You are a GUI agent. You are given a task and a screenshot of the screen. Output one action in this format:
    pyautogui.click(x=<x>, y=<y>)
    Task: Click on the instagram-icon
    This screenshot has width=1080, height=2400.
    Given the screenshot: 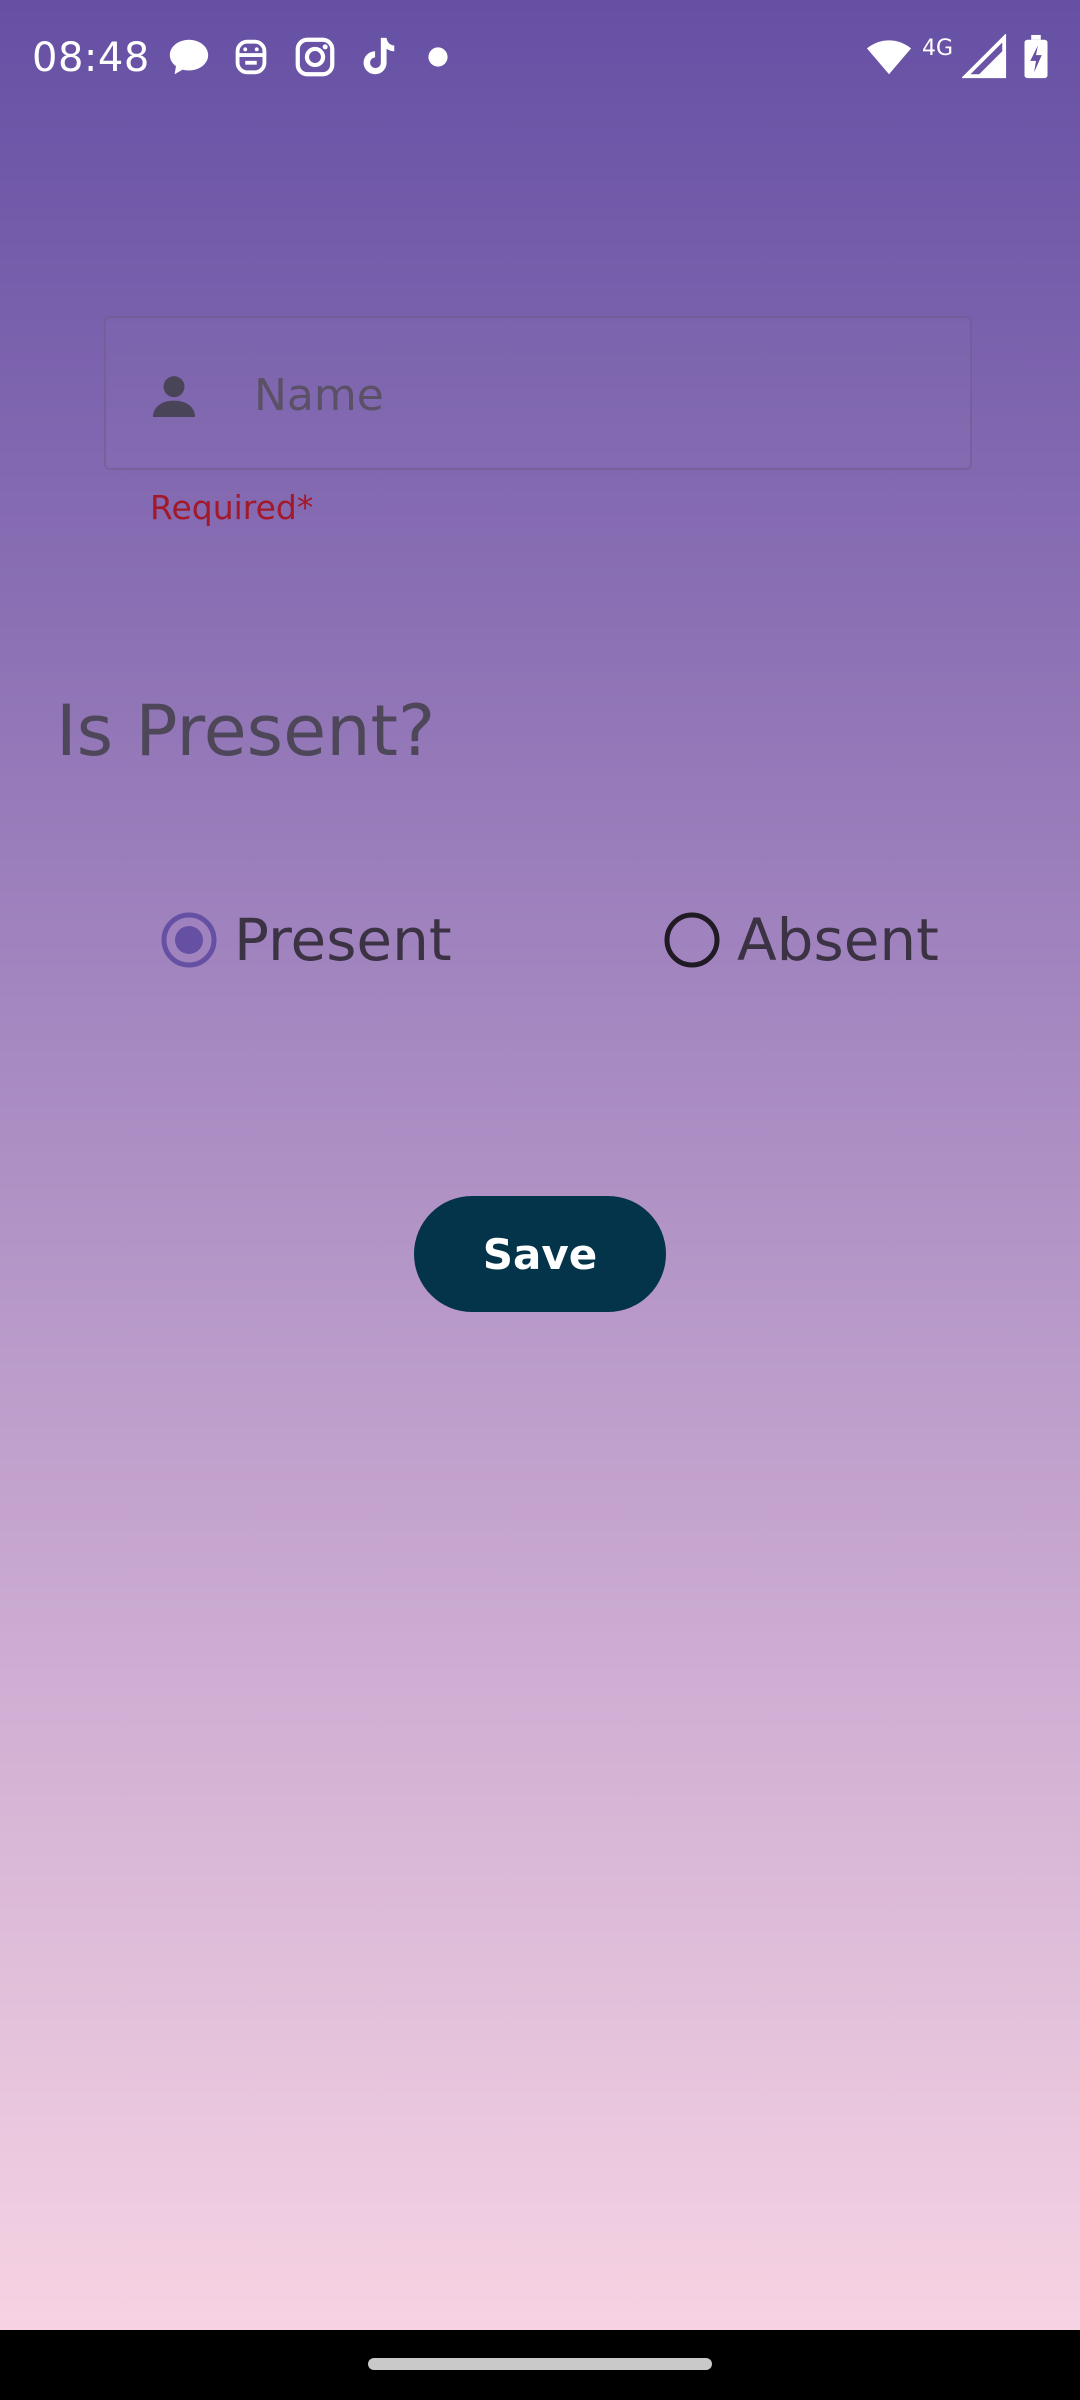 What is the action you would take?
    pyautogui.click(x=315, y=57)
    